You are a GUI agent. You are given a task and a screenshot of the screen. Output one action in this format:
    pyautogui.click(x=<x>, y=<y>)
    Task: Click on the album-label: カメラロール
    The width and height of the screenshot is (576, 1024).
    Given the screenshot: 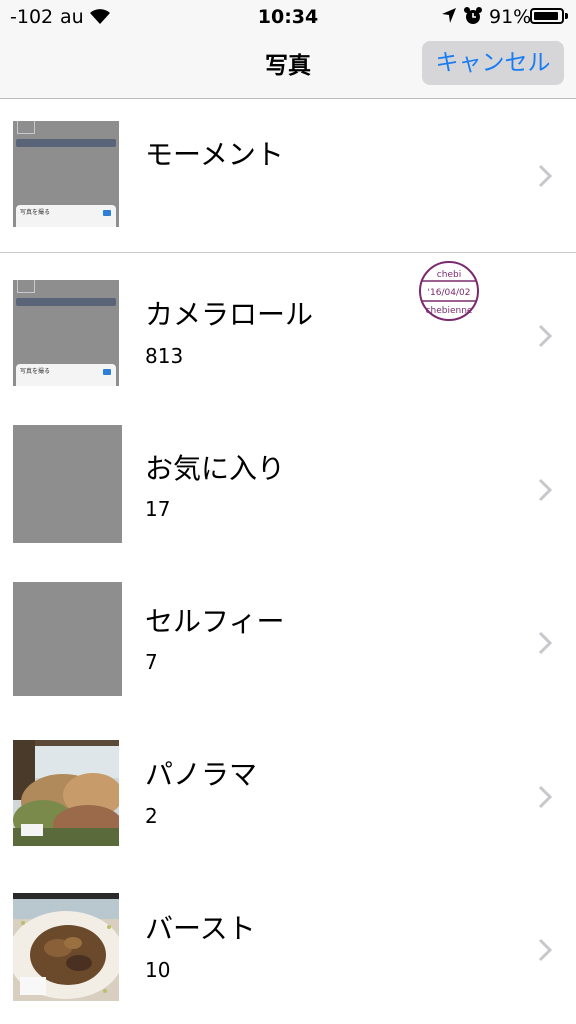 What is the action you would take?
    pyautogui.click(x=229, y=314)
    